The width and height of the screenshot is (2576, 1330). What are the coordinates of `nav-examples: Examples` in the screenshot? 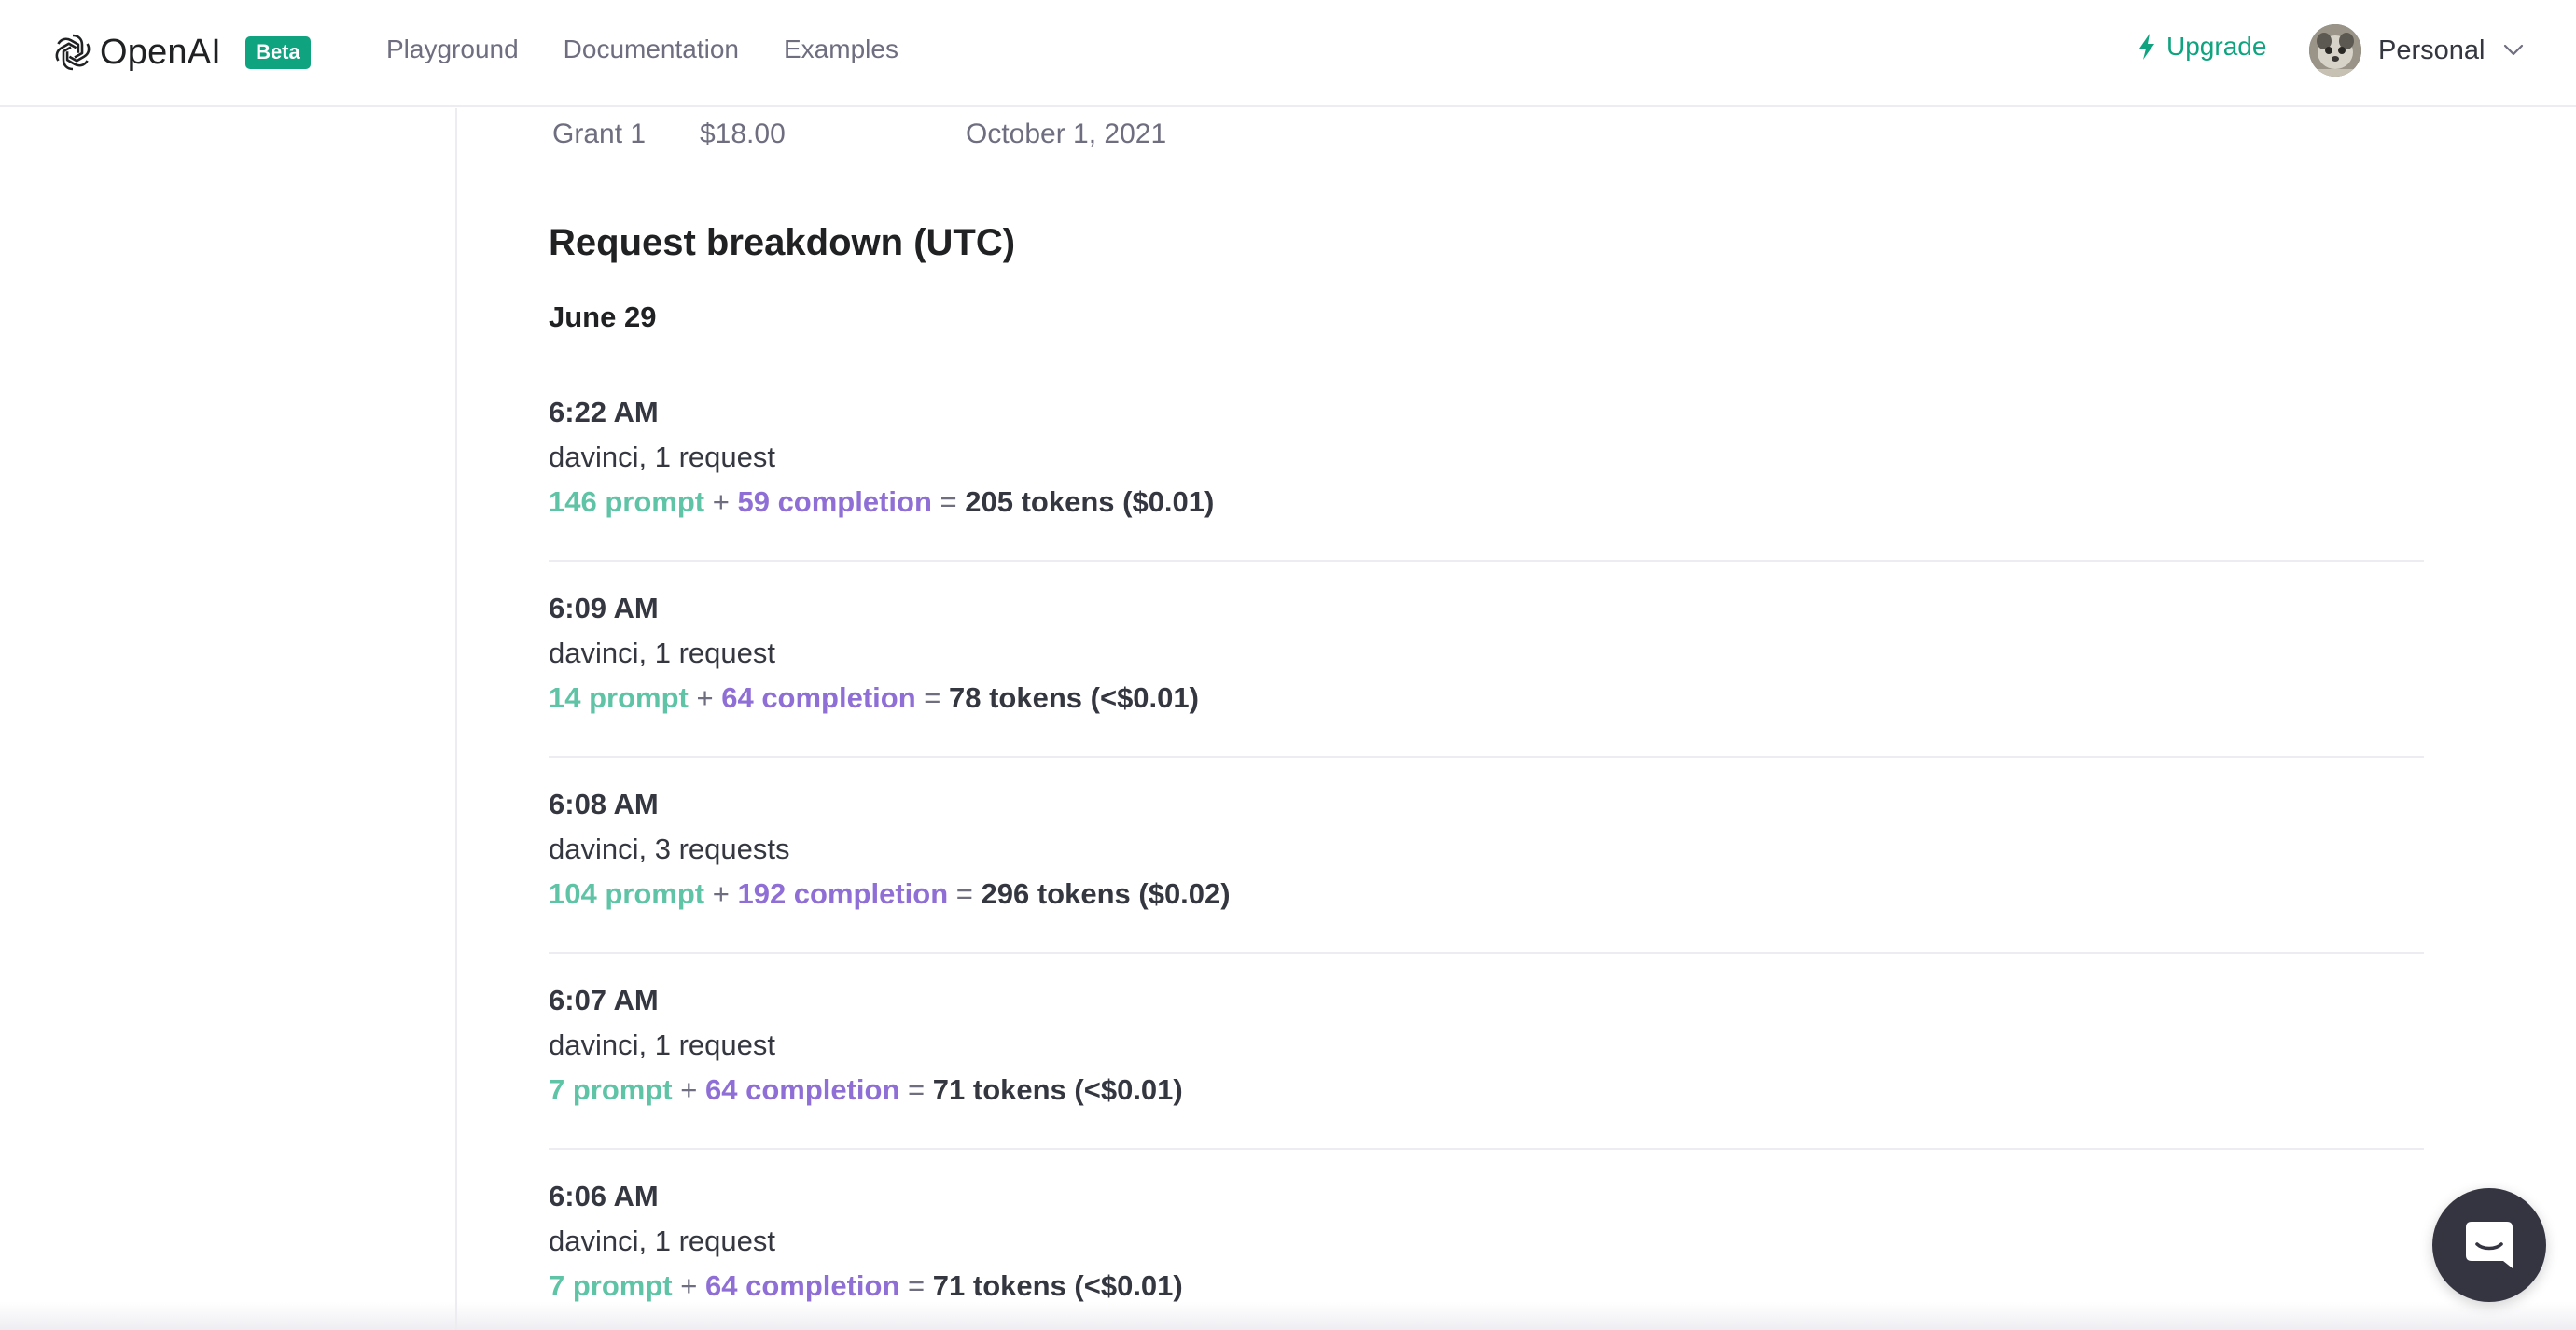 It's located at (841, 49).